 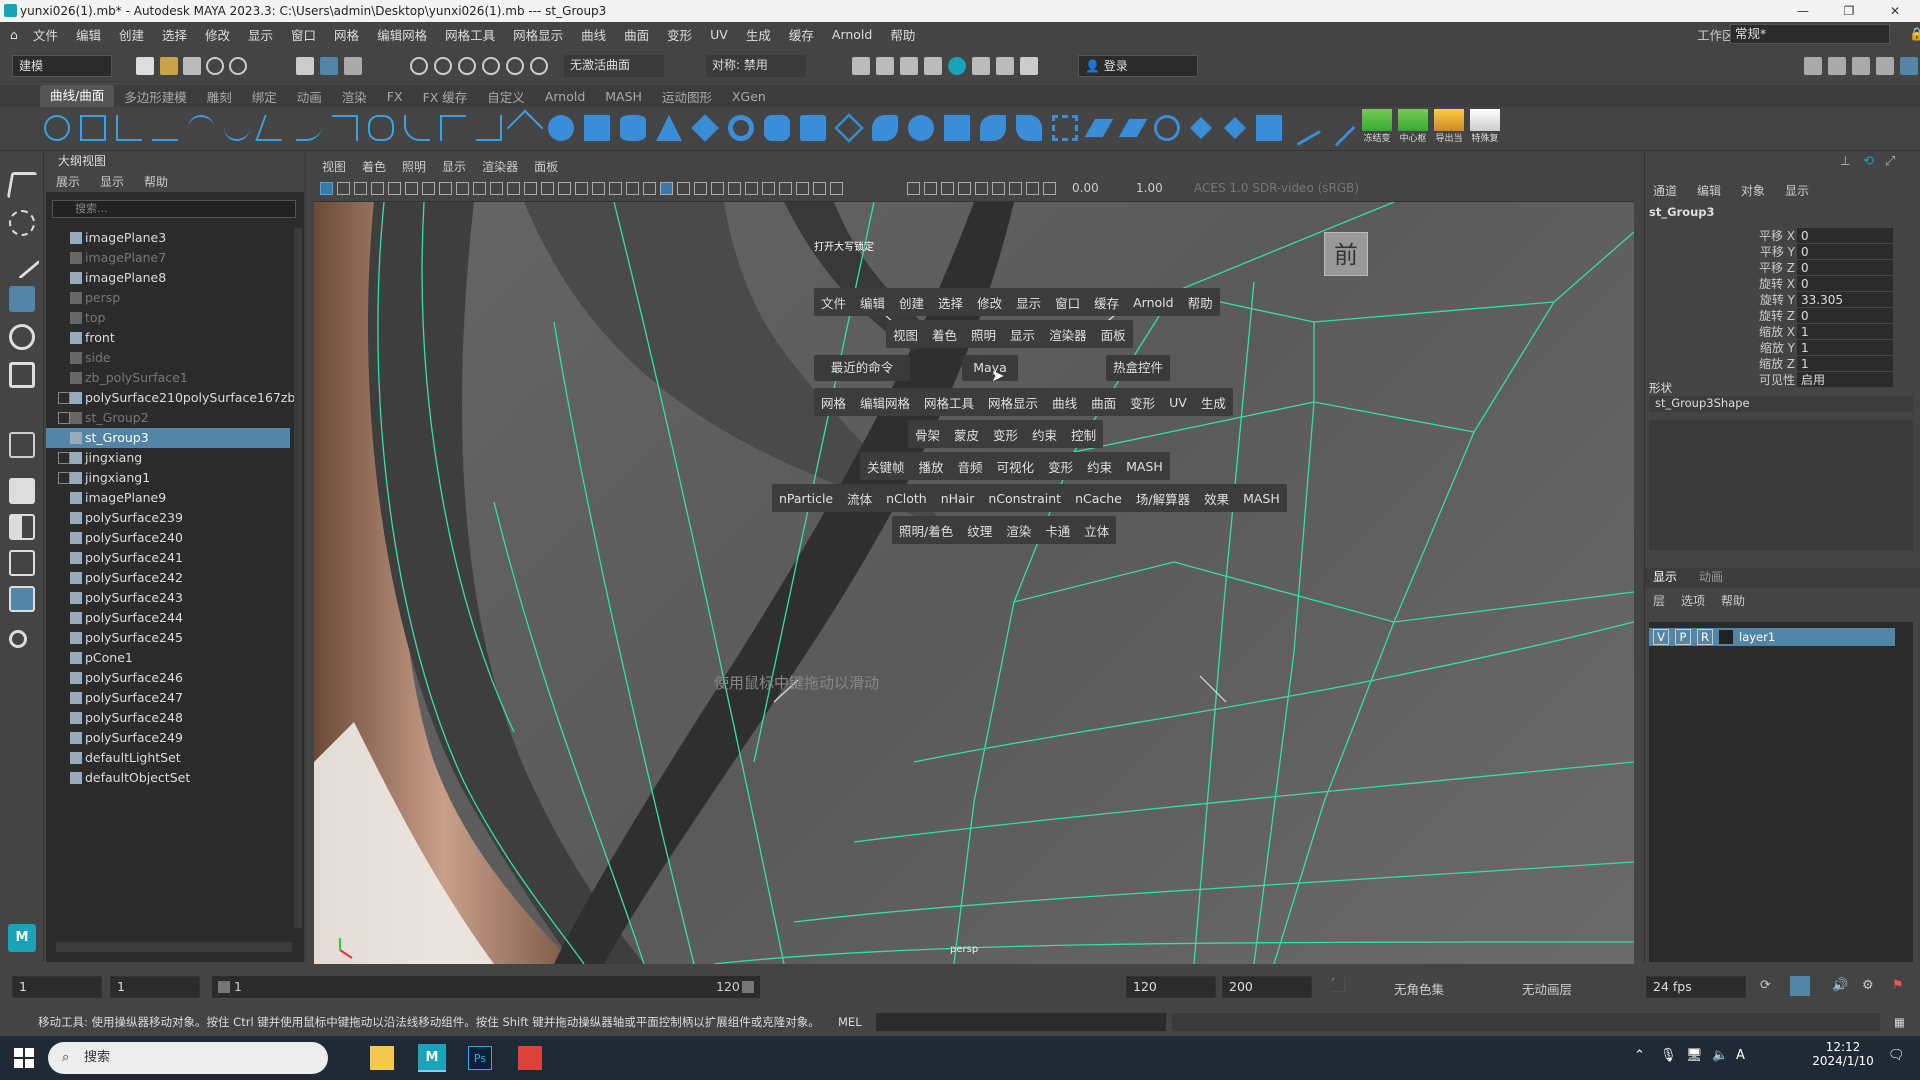 I want to click on tool-settings-icon, so click(x=1861, y=66).